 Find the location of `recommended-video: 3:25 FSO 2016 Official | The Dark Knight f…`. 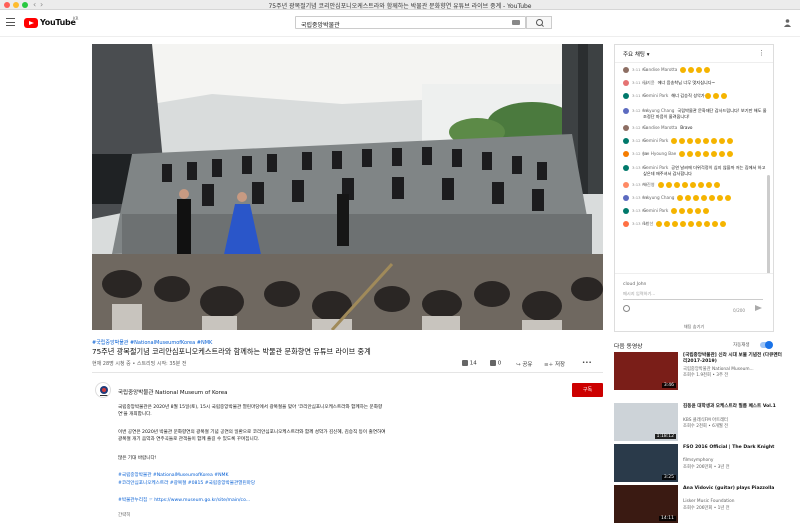

recommended-video: 3:25 FSO 2016 Official | The Dark Knight f… is located at coordinates (699, 464).